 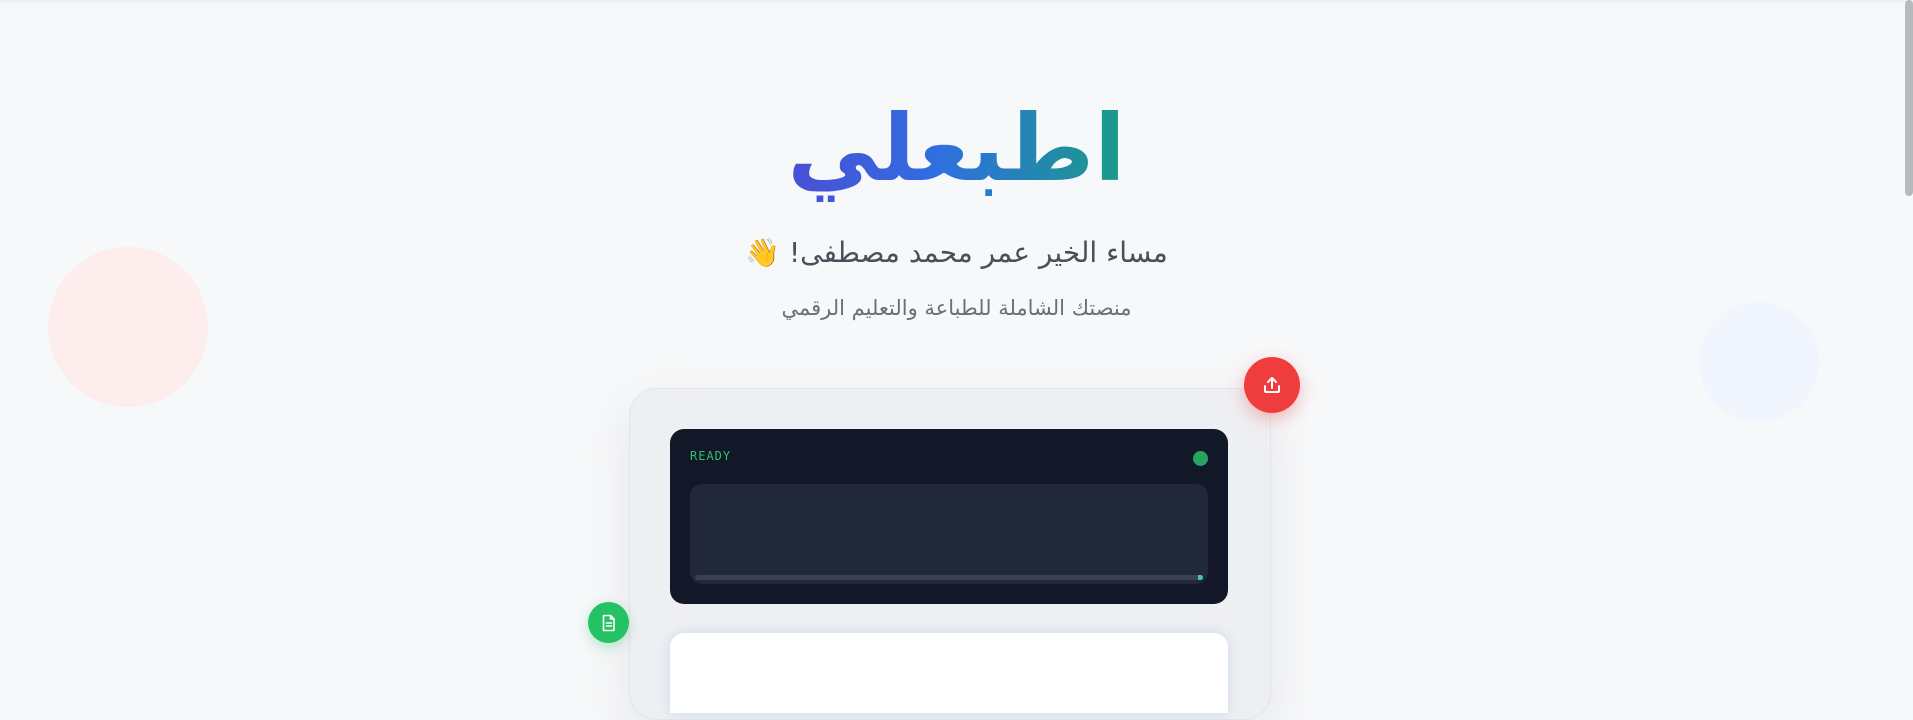 I want to click on greeting-text: مساء الخير عمر محمد مصطفى! 👋, so click(x=956, y=252).